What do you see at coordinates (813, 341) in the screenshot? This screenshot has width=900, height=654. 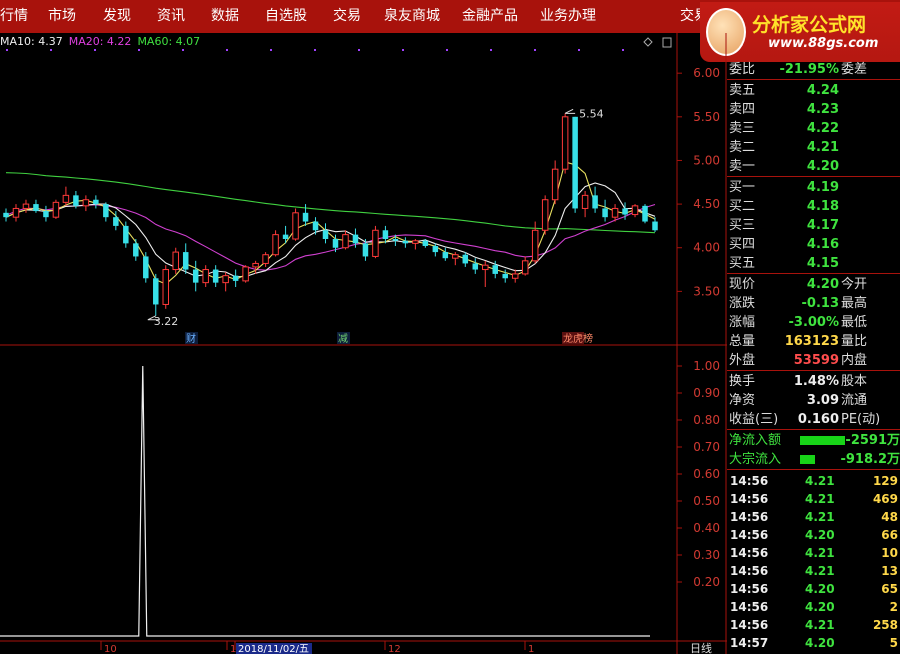 I see `stat-row-3: 总量 163123 量比` at bounding box center [813, 341].